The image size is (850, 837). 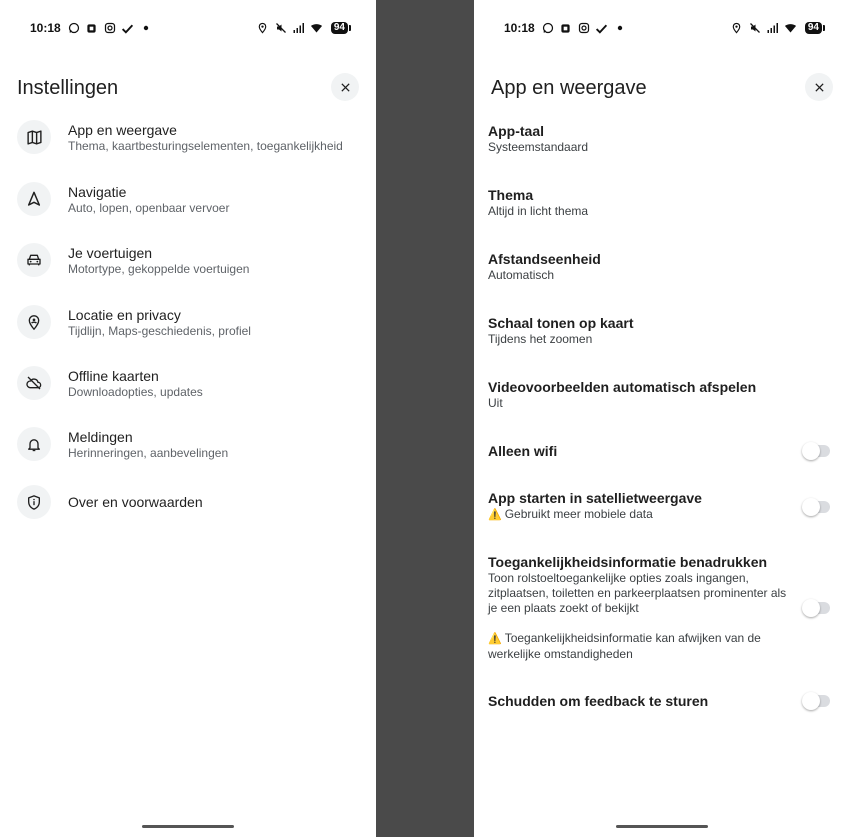 What do you see at coordinates (34, 322) in the screenshot?
I see `location-privacy-icon` at bounding box center [34, 322].